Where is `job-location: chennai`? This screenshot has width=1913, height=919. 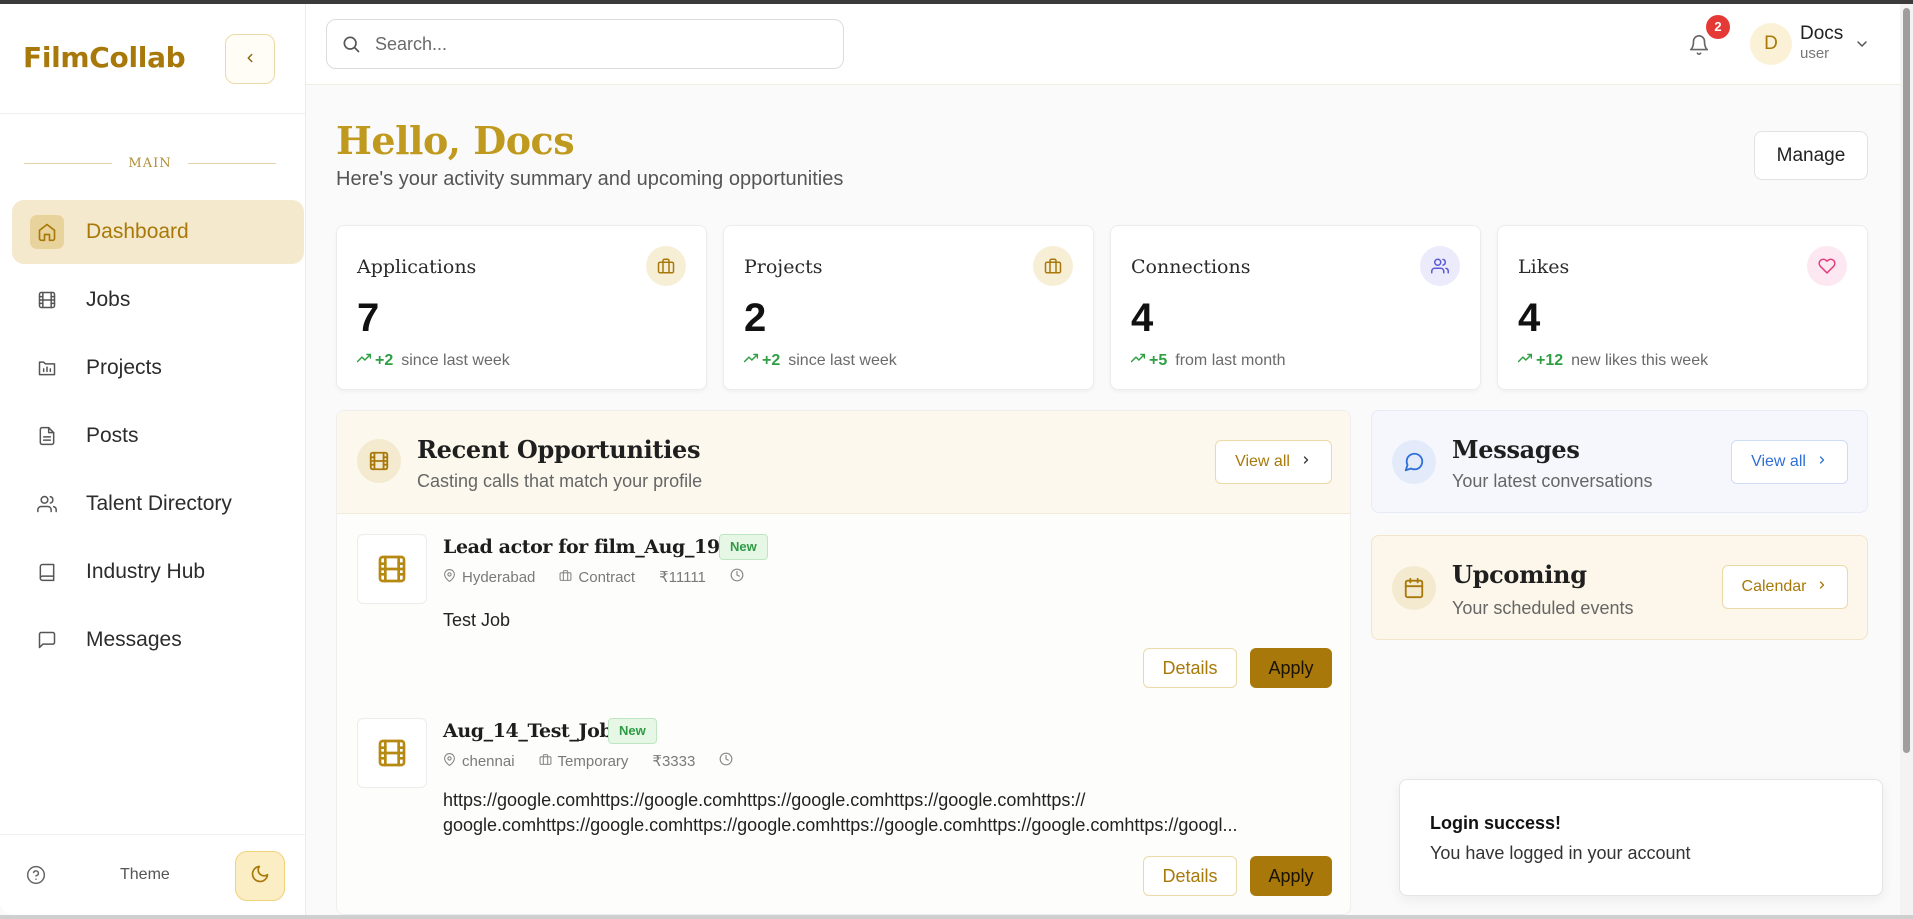 job-location: chennai is located at coordinates (488, 761).